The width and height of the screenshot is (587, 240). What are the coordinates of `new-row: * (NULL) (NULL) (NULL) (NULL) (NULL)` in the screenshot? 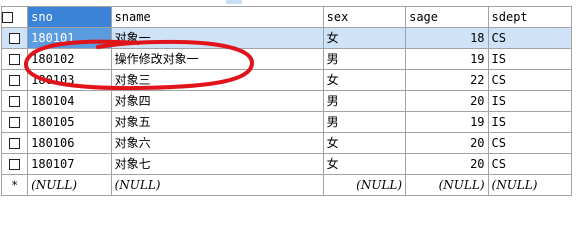 It's located at (286, 185).